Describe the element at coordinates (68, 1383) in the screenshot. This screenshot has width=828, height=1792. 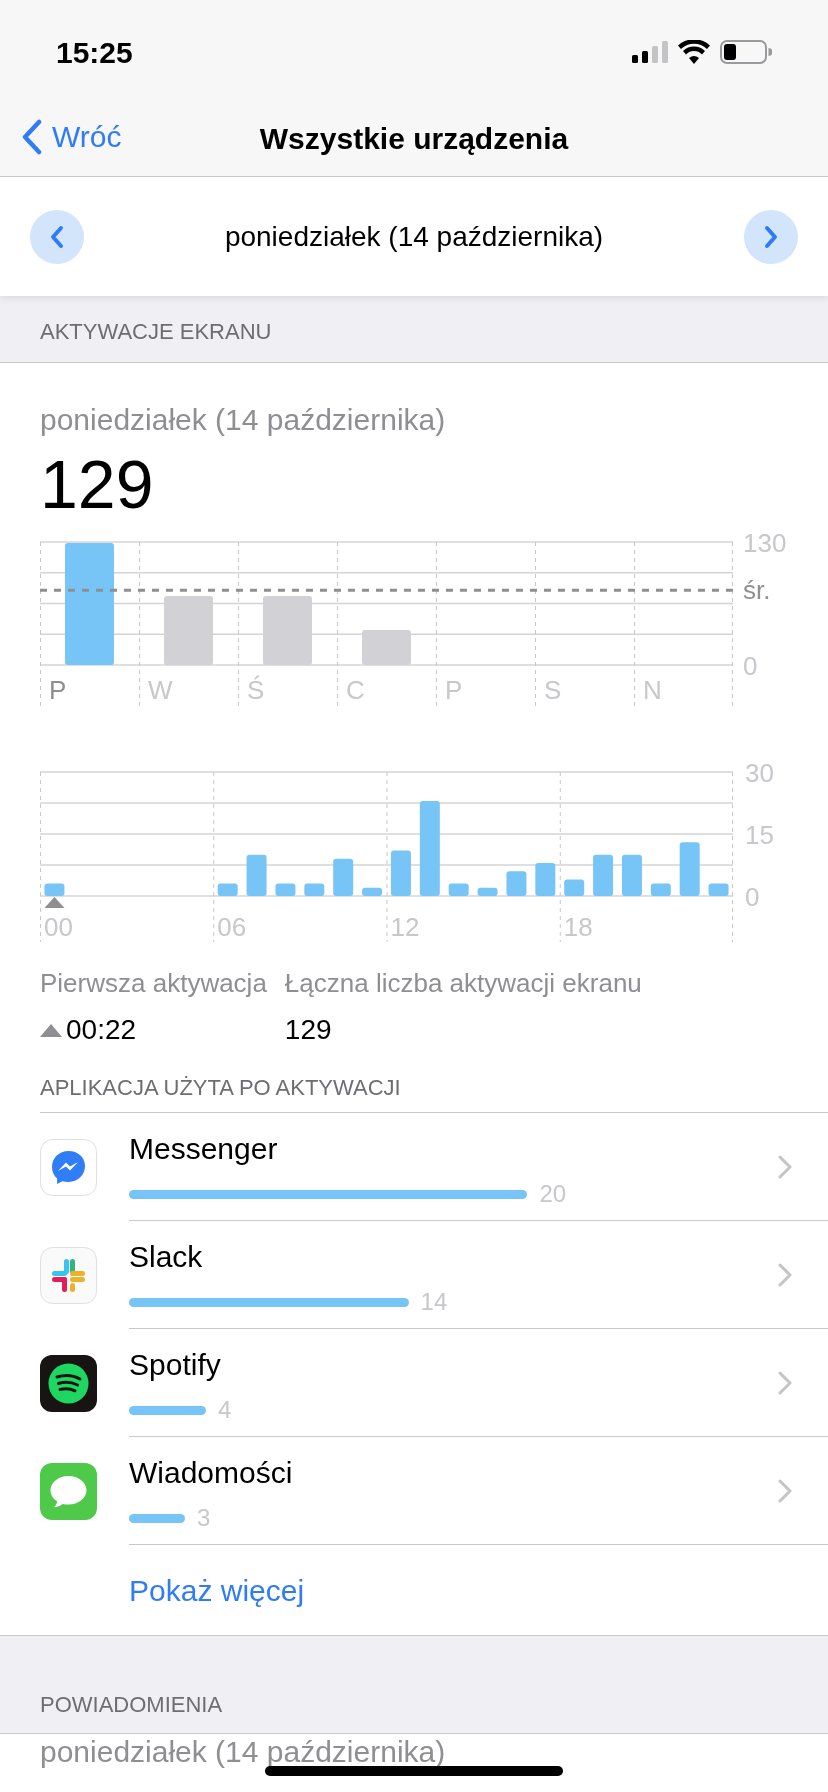
I see `sound-waves-icon` at that location.